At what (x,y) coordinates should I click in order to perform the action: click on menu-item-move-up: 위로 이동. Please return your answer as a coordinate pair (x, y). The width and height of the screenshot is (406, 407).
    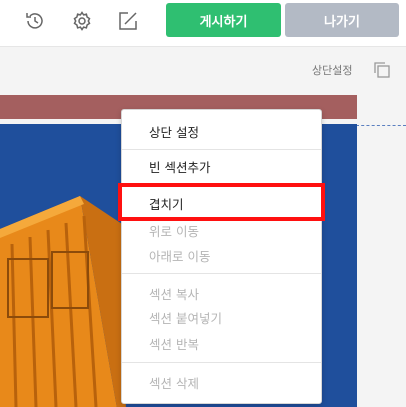
    Looking at the image, I should click on (174, 231).